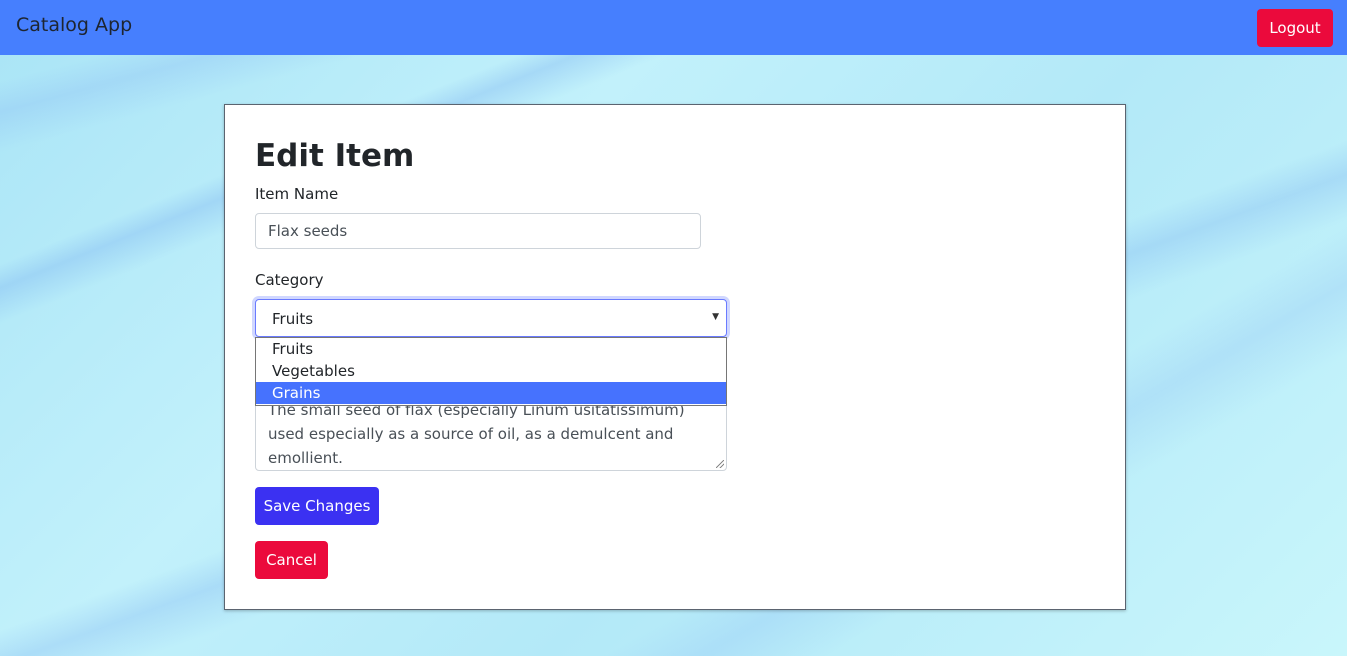 This screenshot has width=1347, height=656. Describe the element at coordinates (1295, 28) in the screenshot. I see `logout-button: Logout` at that location.